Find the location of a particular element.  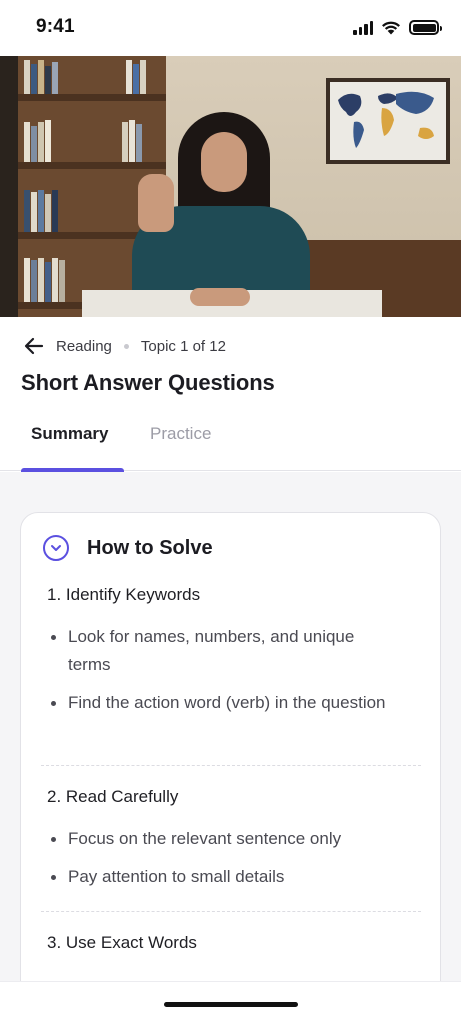

arrow-left-icon is located at coordinates (34, 346).